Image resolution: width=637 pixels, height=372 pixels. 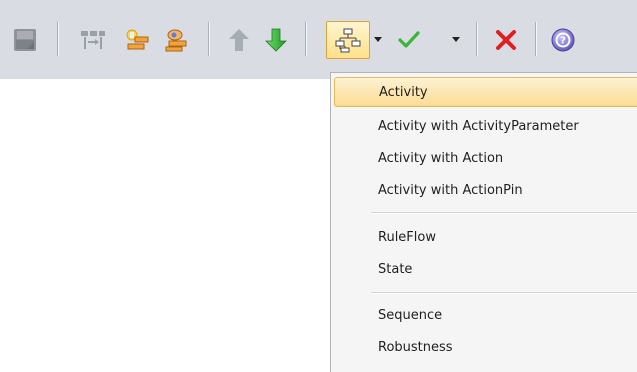 I want to click on save-icon, so click(x=25, y=40).